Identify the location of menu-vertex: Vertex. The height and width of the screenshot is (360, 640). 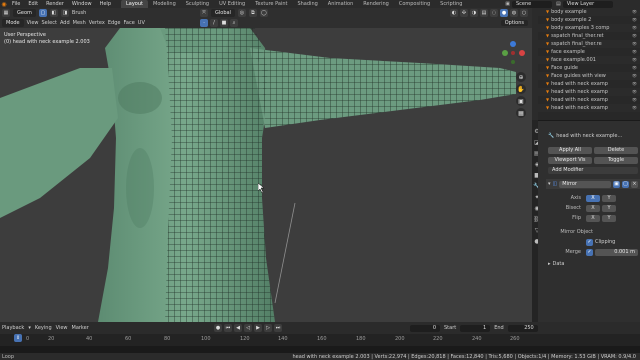
(97, 23).